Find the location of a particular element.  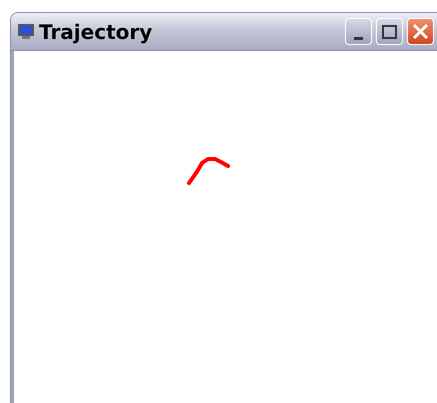

close-button is located at coordinates (420, 31).